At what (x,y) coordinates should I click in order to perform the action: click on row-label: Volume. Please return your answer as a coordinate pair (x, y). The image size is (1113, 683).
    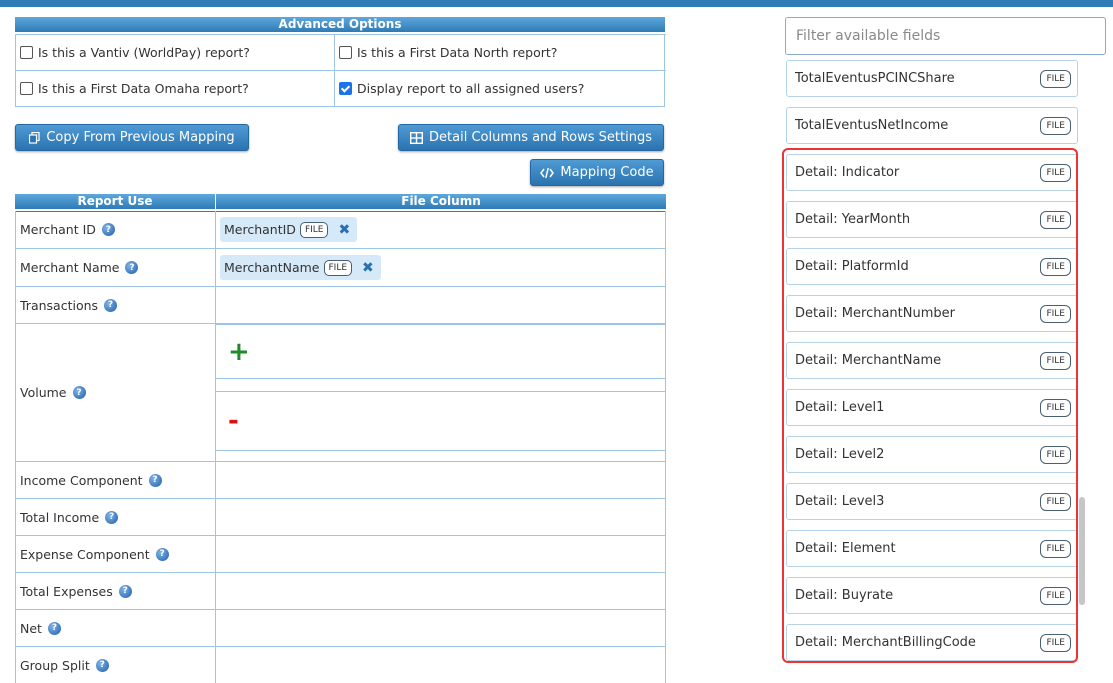
    Looking at the image, I should click on (43, 392).